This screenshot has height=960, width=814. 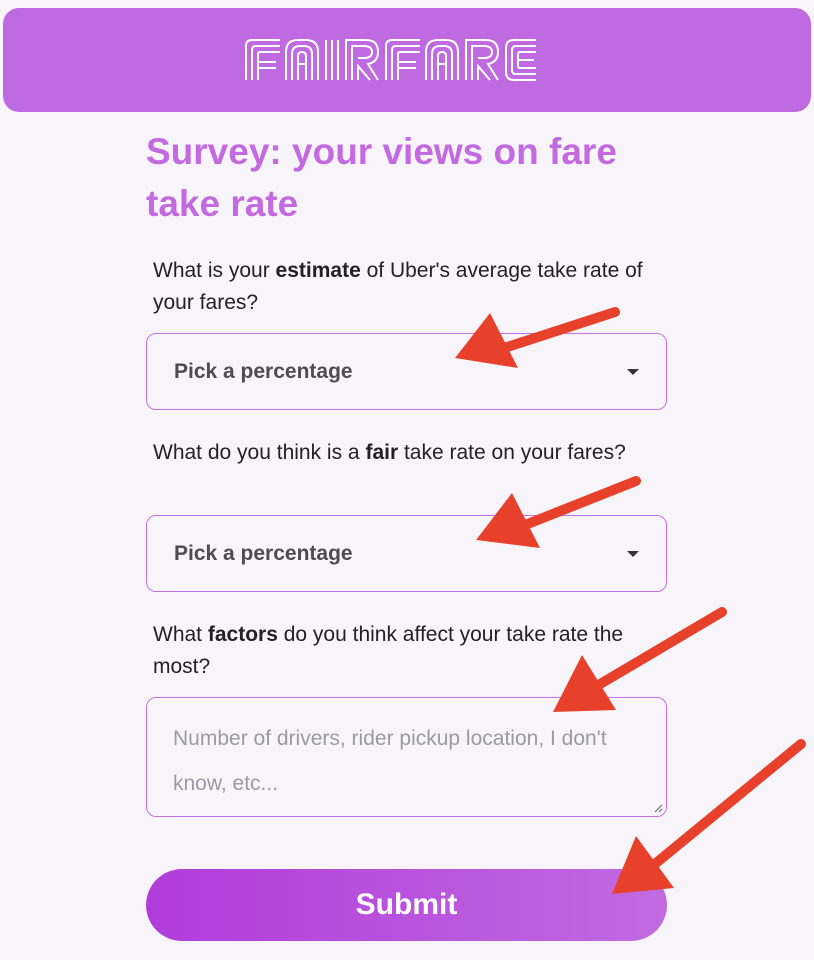 What do you see at coordinates (382, 452) in the screenshot?
I see `question-keyword: fair` at bounding box center [382, 452].